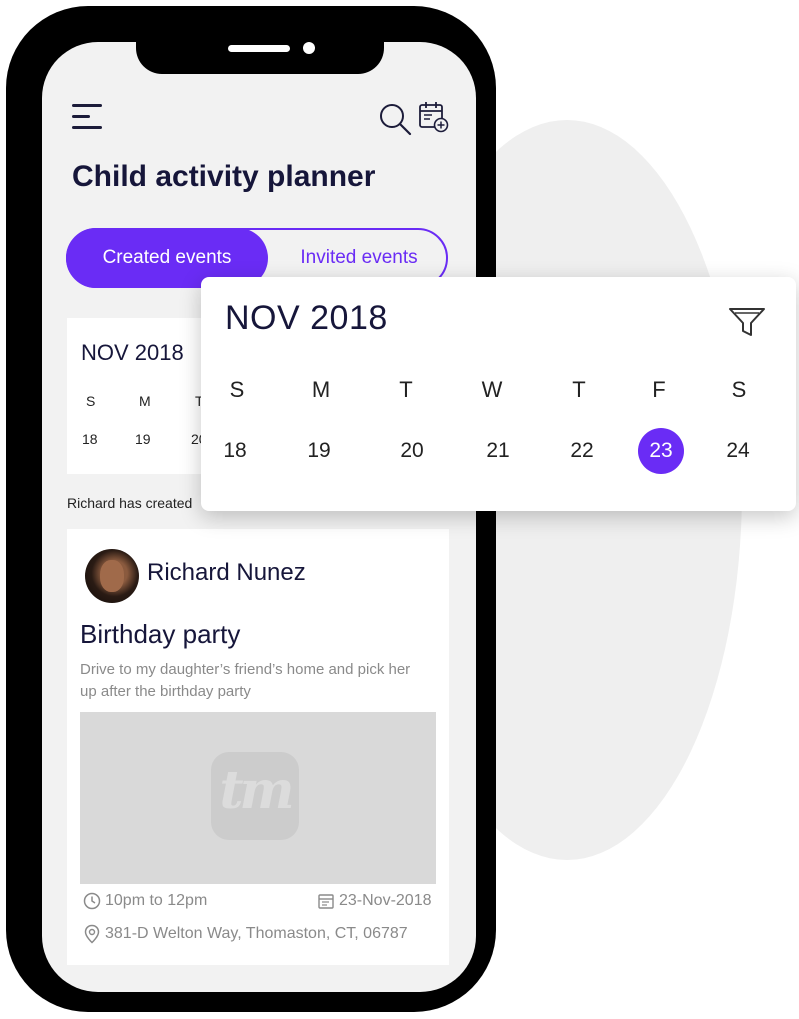  I want to click on day-of-week-label: M, so click(321, 389).